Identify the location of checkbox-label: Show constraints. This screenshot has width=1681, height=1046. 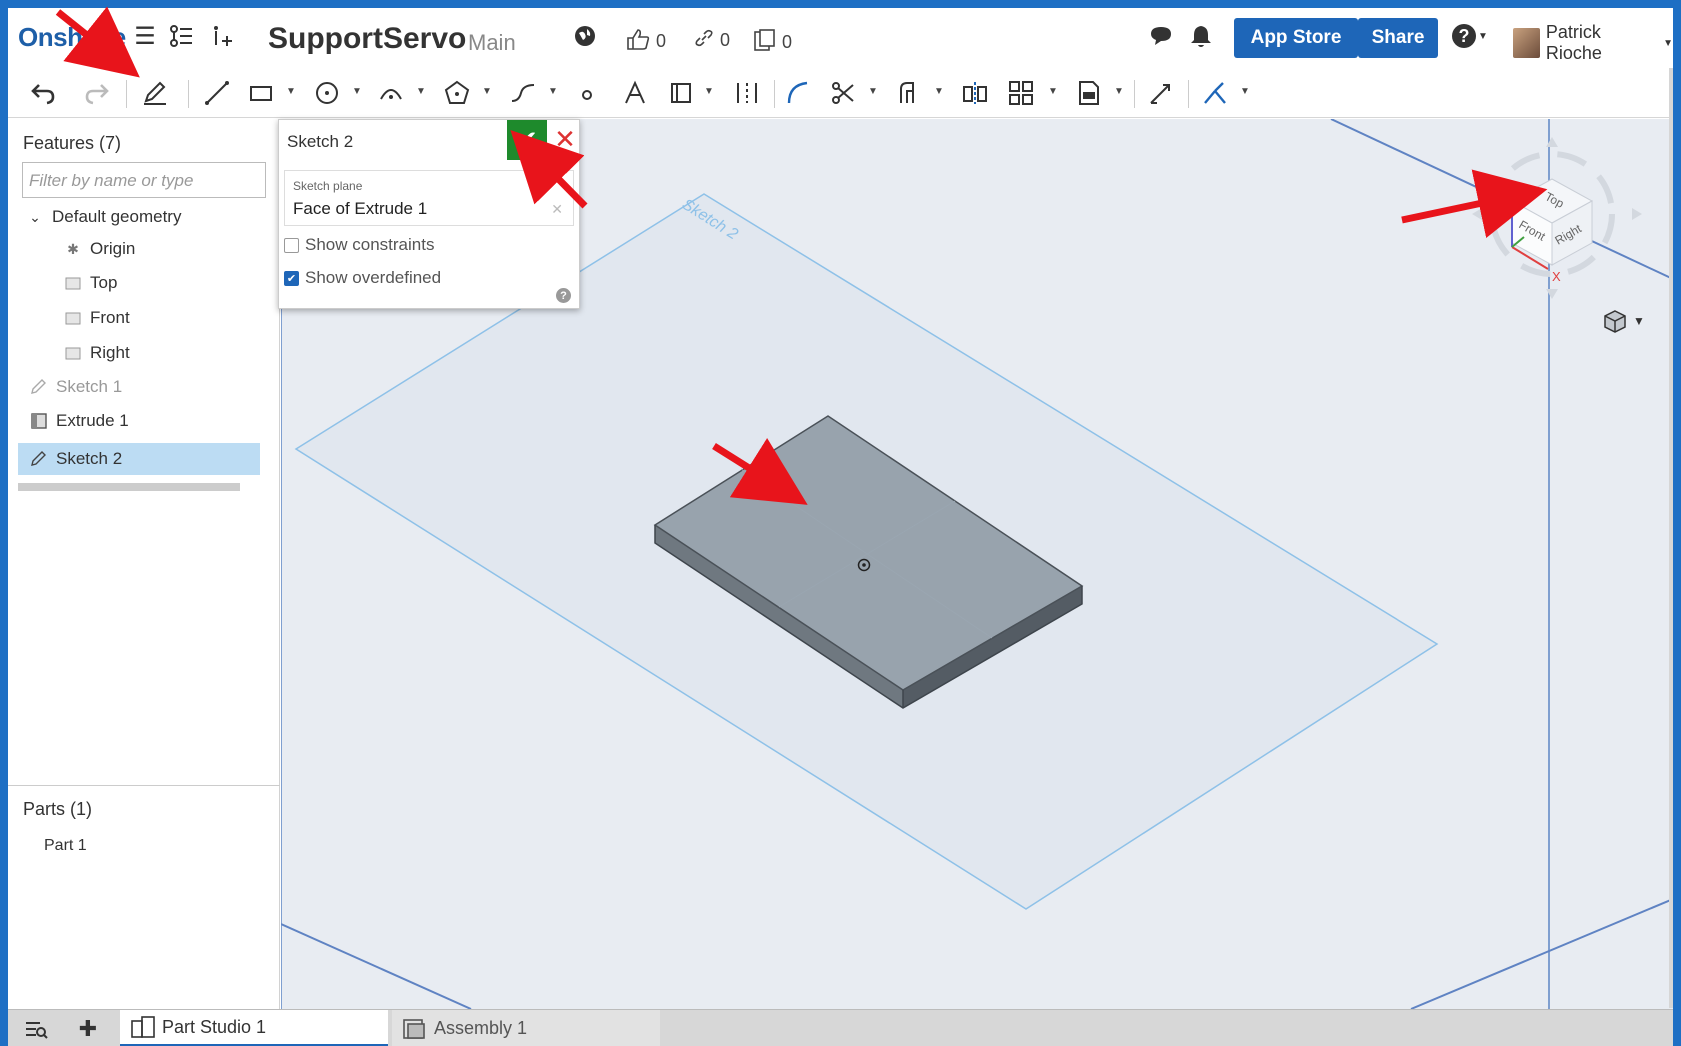
(370, 244).